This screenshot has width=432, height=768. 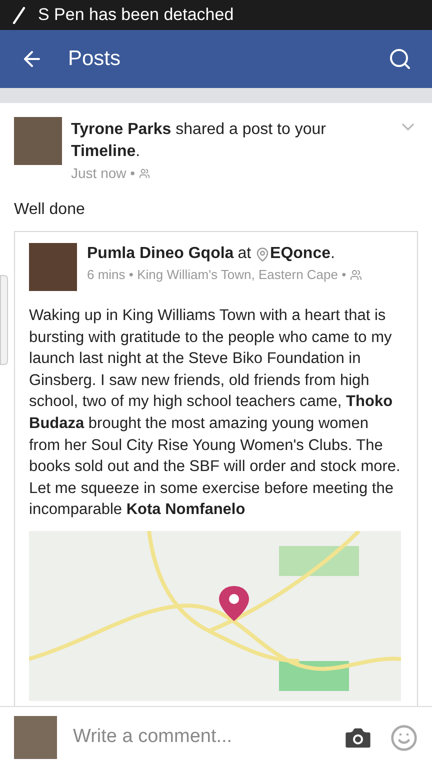 What do you see at coordinates (144, 173) in the screenshot?
I see `audience-icon` at bounding box center [144, 173].